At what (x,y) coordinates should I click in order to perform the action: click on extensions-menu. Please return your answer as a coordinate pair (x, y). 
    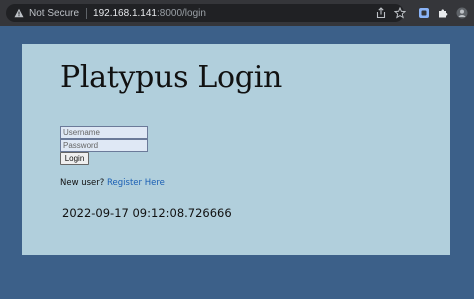
    Looking at the image, I should click on (443, 13).